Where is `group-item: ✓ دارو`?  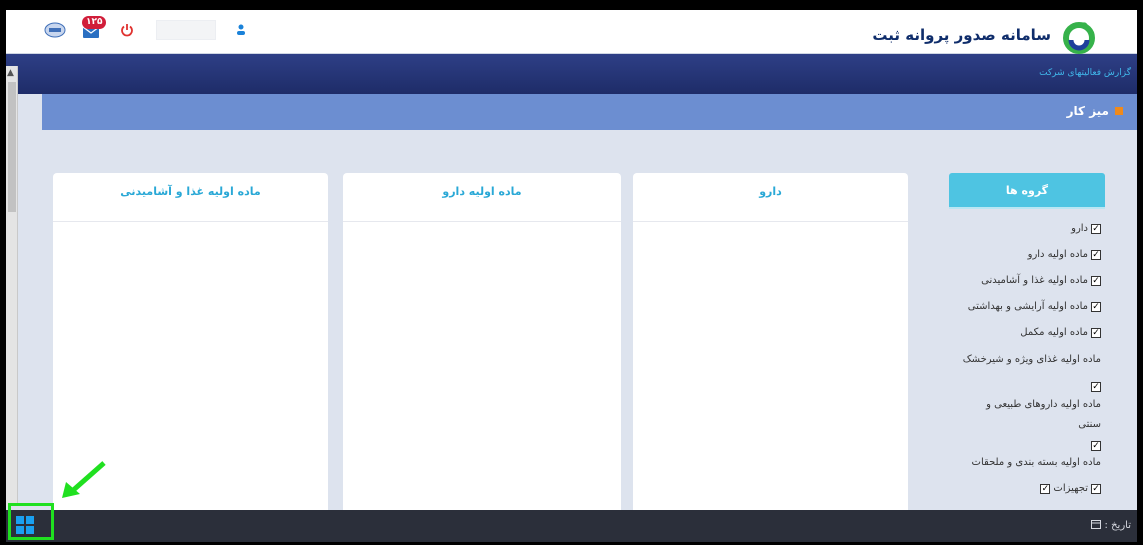 group-item: ✓ دارو is located at coordinates (1086, 228).